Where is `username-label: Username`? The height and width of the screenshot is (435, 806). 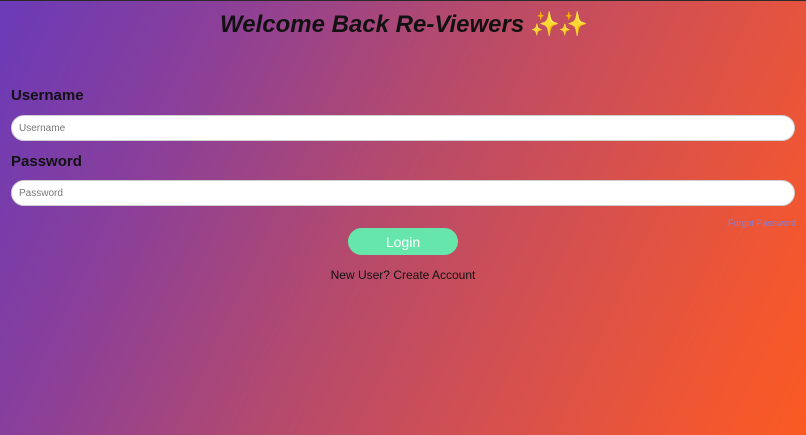 username-label: Username is located at coordinates (47, 95).